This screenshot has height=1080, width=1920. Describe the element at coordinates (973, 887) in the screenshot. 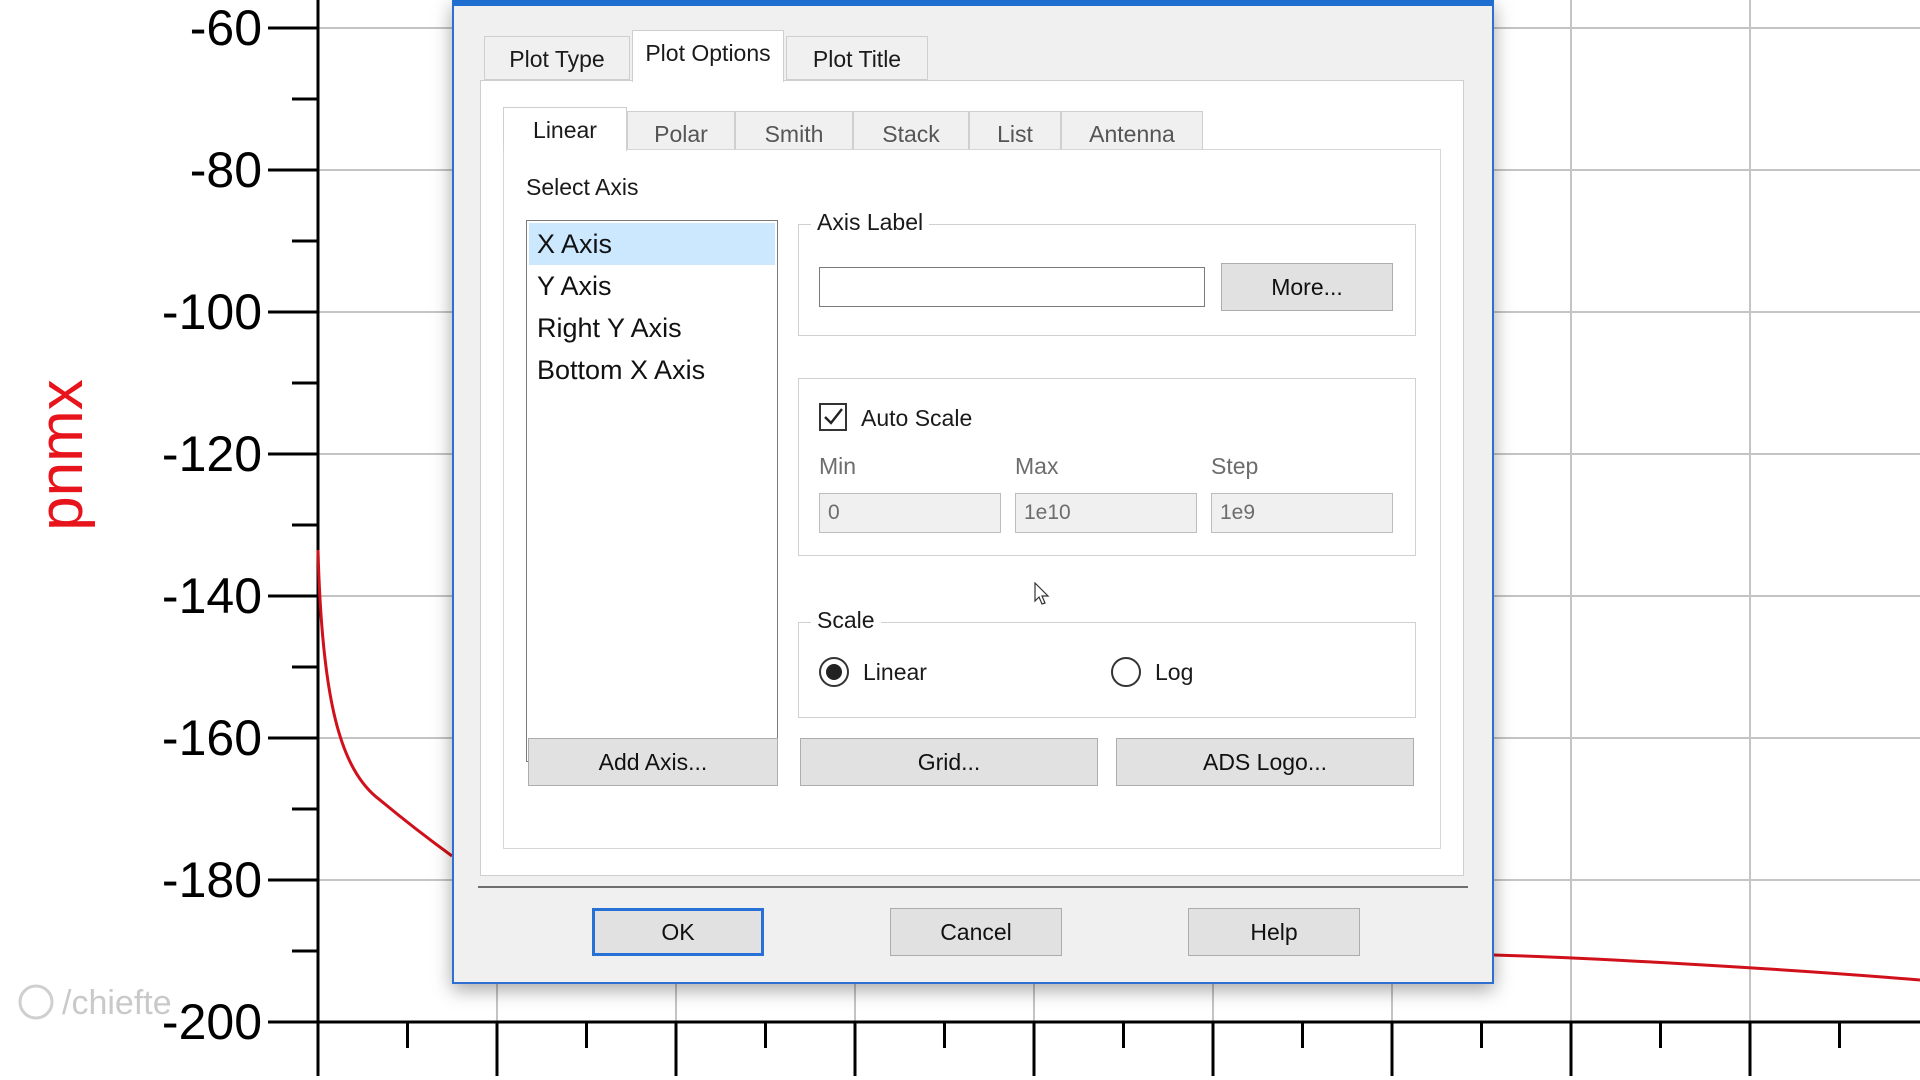

I see `dialog-separator` at that location.